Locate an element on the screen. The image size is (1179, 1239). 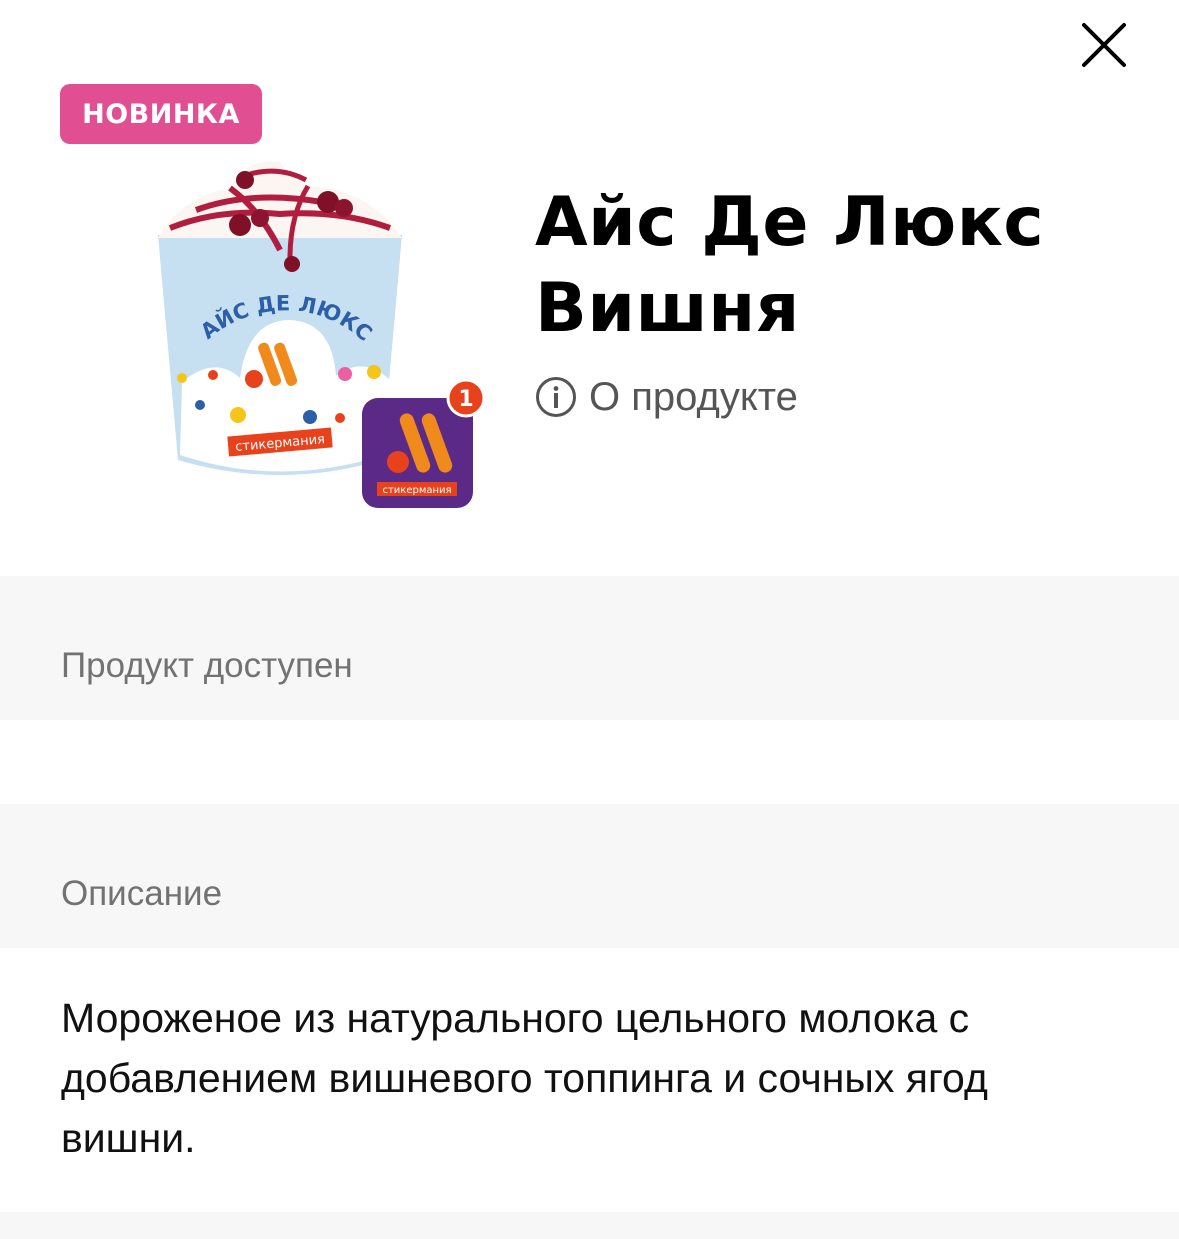
availability-header: Продукт доступен is located at coordinates (207, 665).